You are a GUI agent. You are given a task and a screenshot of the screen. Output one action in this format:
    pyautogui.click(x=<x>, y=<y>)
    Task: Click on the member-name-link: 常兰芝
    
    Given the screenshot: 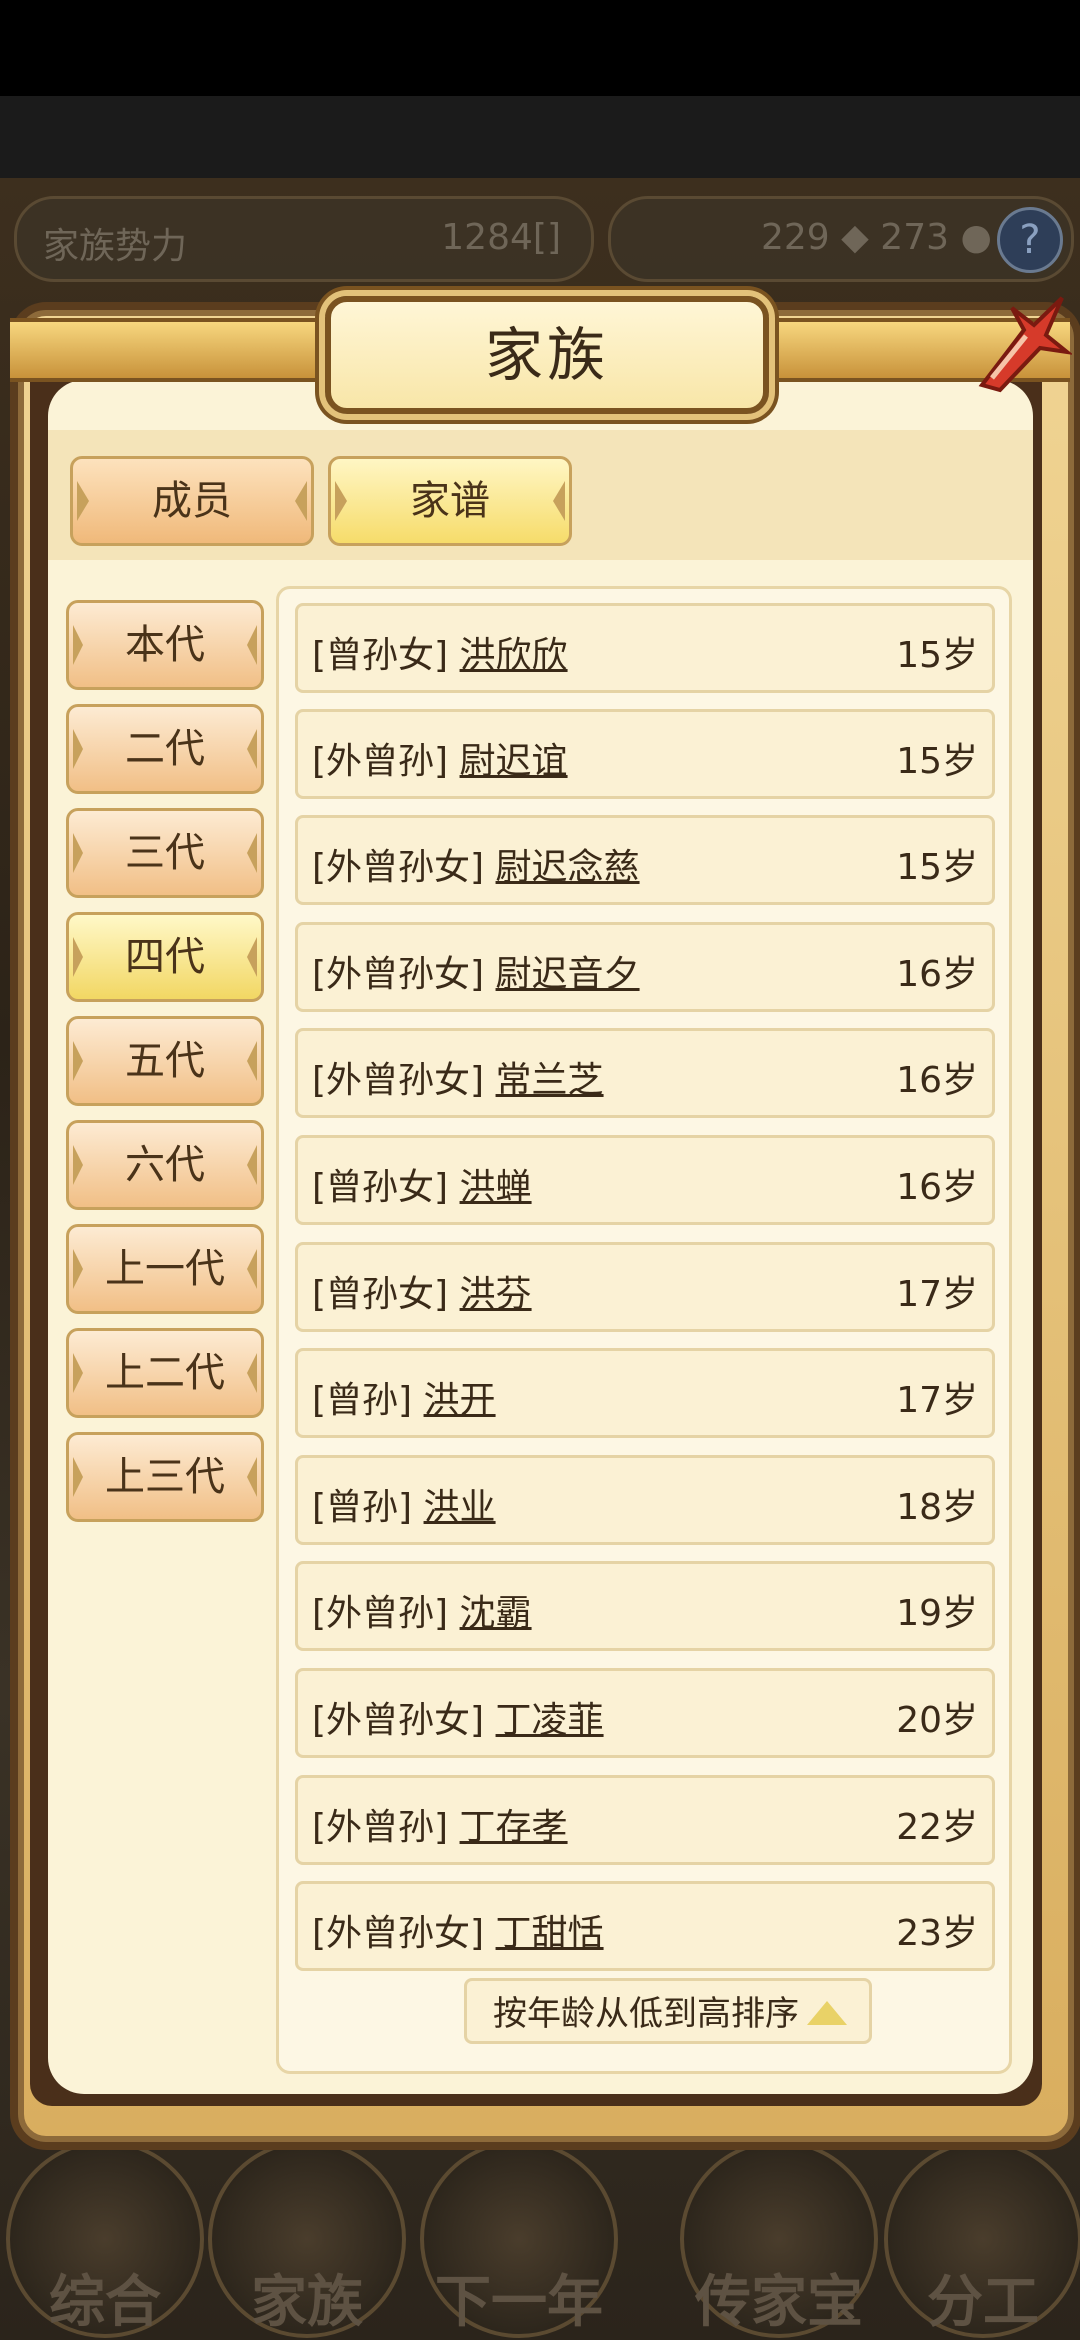 What is the action you would take?
    pyautogui.click(x=550, y=1080)
    